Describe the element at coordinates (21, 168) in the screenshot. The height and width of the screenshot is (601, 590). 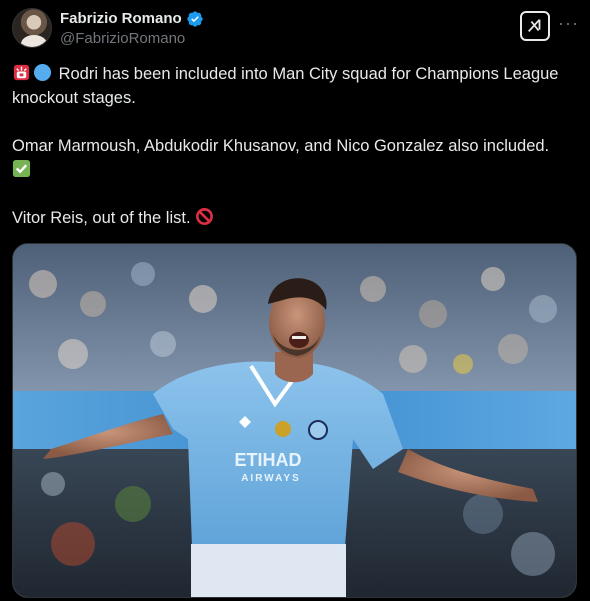
I see `check-mark-emoji-icon` at that location.